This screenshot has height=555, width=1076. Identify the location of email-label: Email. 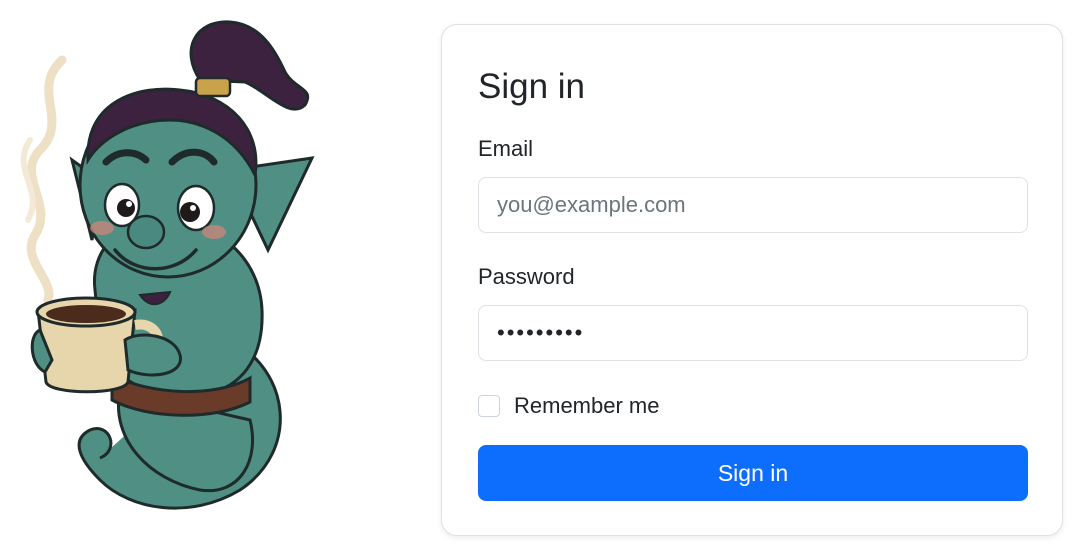
(506, 148).